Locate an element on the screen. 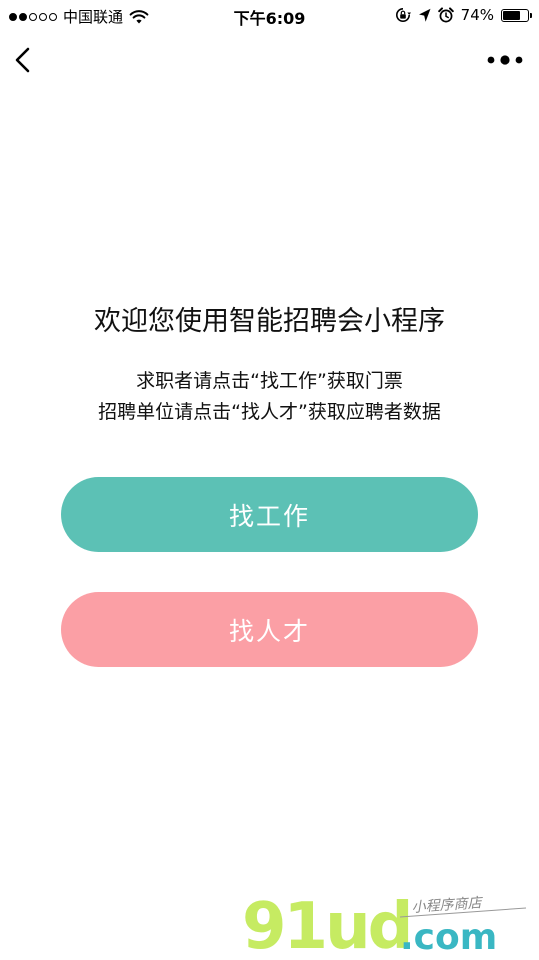  status-right: 74% is located at coordinates (463, 15).